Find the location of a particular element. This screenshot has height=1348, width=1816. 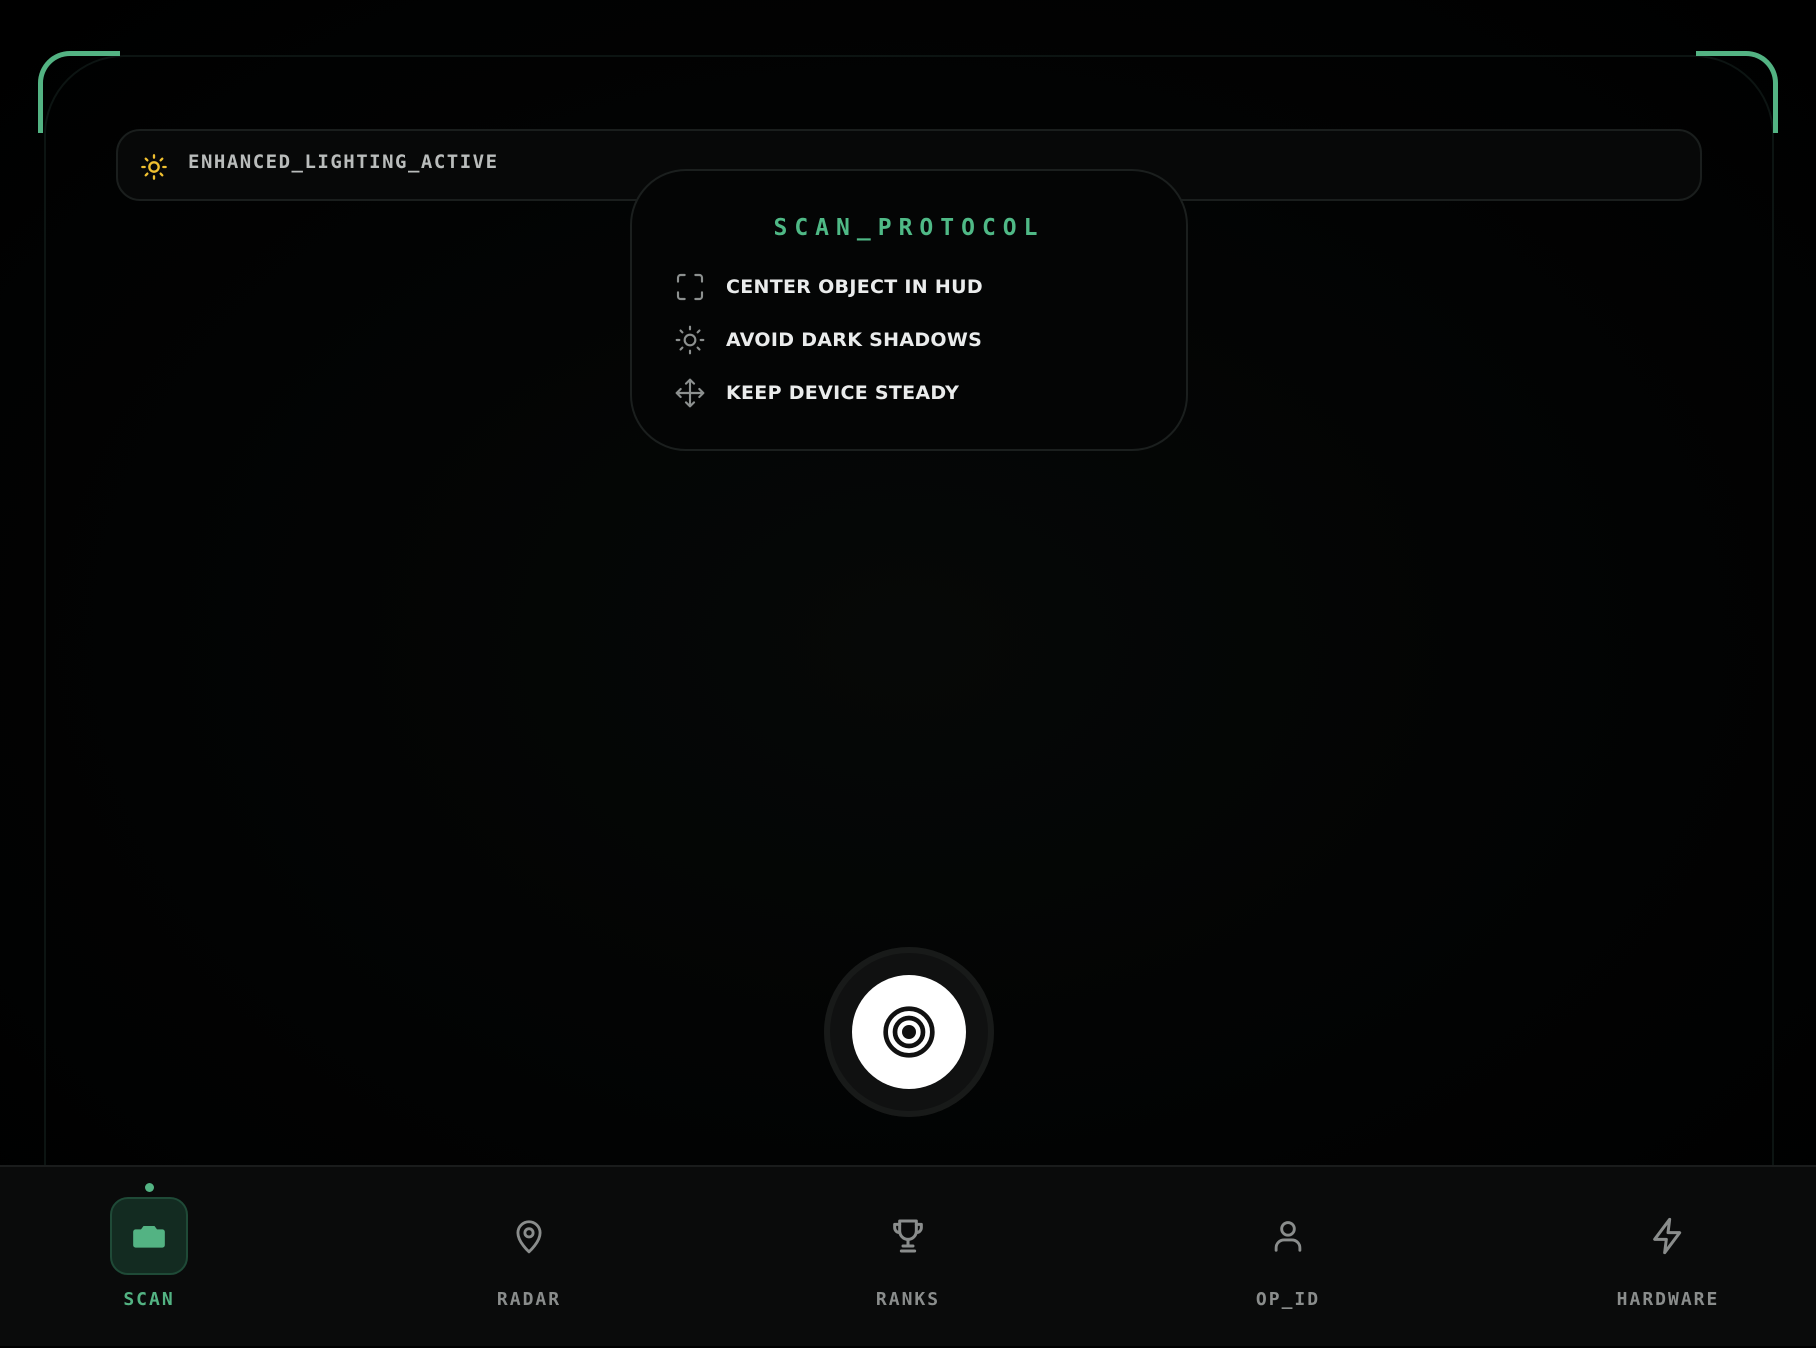

nav-item-op-id: OP_ID is located at coordinates (1288, 1257).